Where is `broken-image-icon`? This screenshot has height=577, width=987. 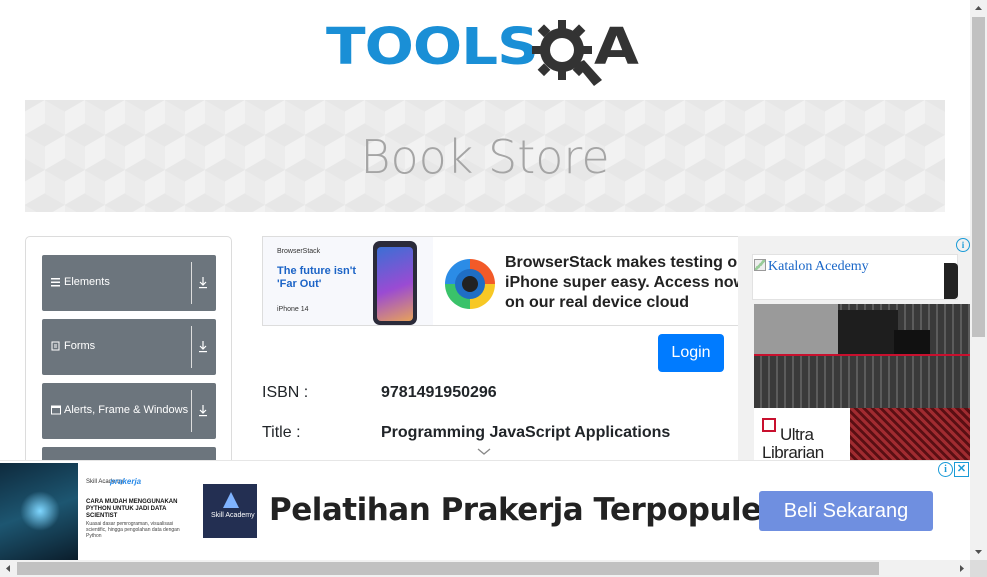
broken-image-icon is located at coordinates (760, 265).